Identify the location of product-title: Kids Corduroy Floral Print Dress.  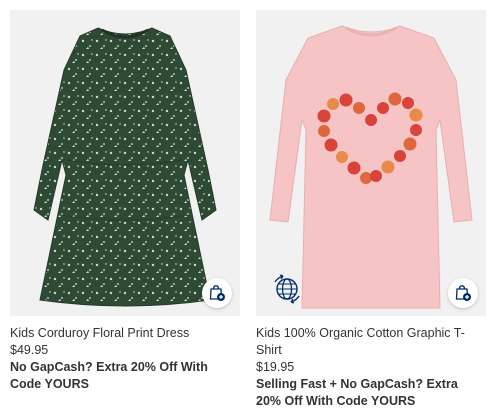
(125, 333).